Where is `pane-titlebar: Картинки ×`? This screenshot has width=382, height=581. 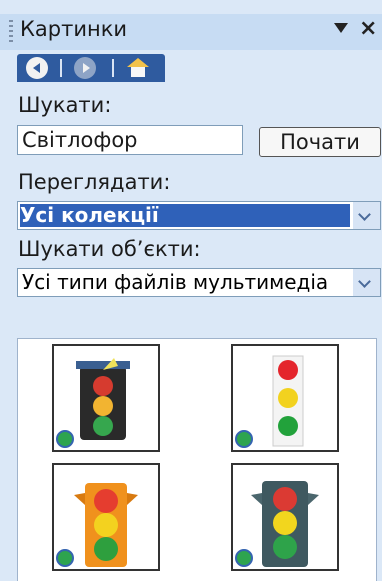 pane-titlebar: Картинки × is located at coordinates (191, 32).